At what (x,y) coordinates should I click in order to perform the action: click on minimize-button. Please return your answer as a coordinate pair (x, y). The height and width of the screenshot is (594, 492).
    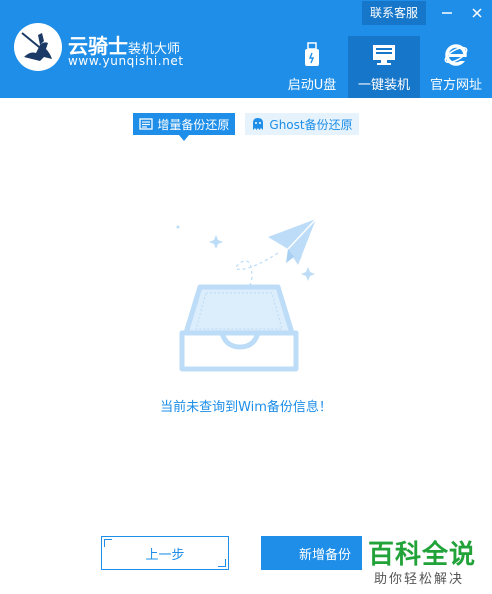
    Looking at the image, I should click on (447, 13).